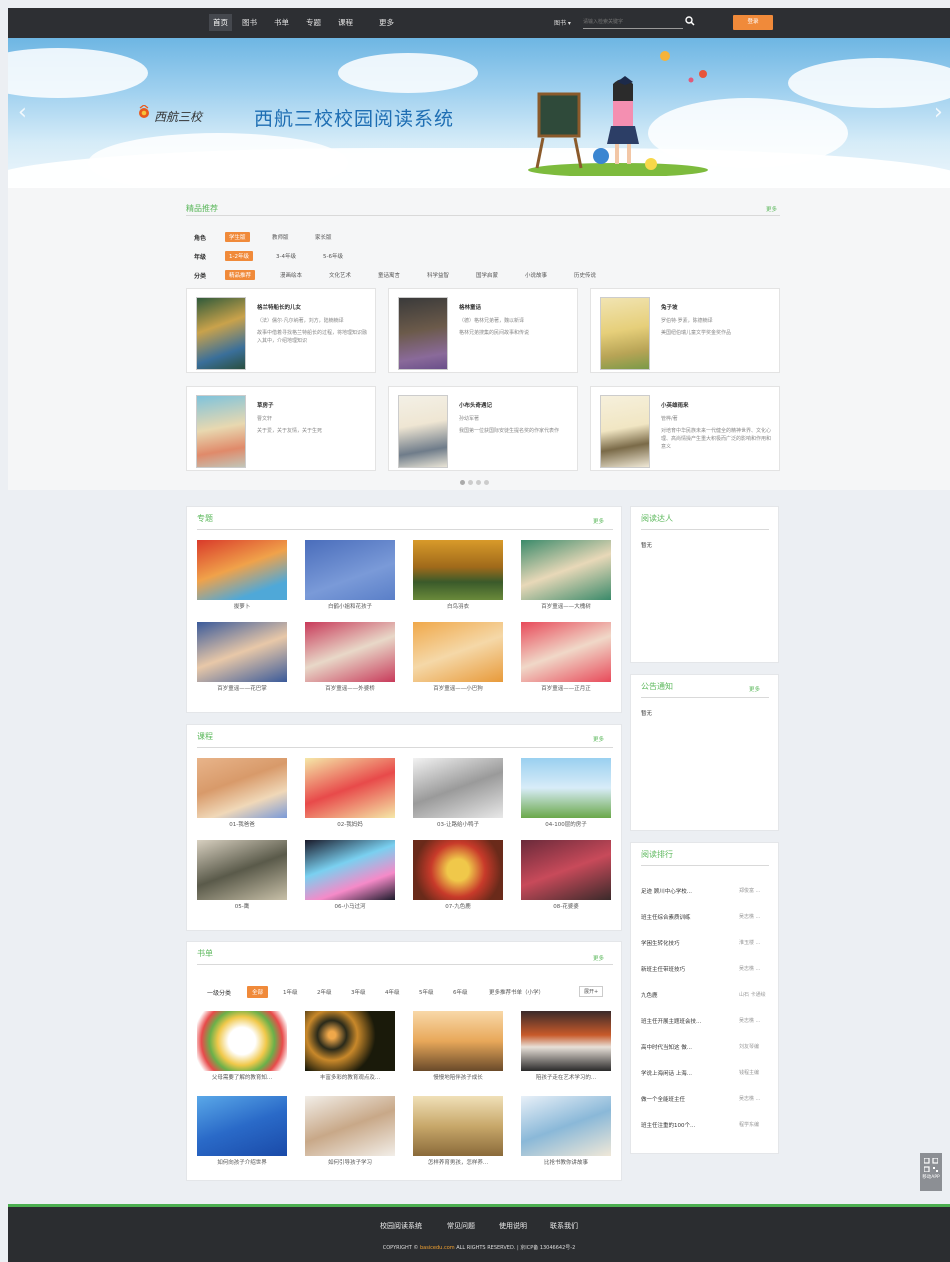 The height and width of the screenshot is (1262, 950). I want to click on book-card: 草房子 曹文轩 关于爱，关于友情，关于生死, so click(281, 428).